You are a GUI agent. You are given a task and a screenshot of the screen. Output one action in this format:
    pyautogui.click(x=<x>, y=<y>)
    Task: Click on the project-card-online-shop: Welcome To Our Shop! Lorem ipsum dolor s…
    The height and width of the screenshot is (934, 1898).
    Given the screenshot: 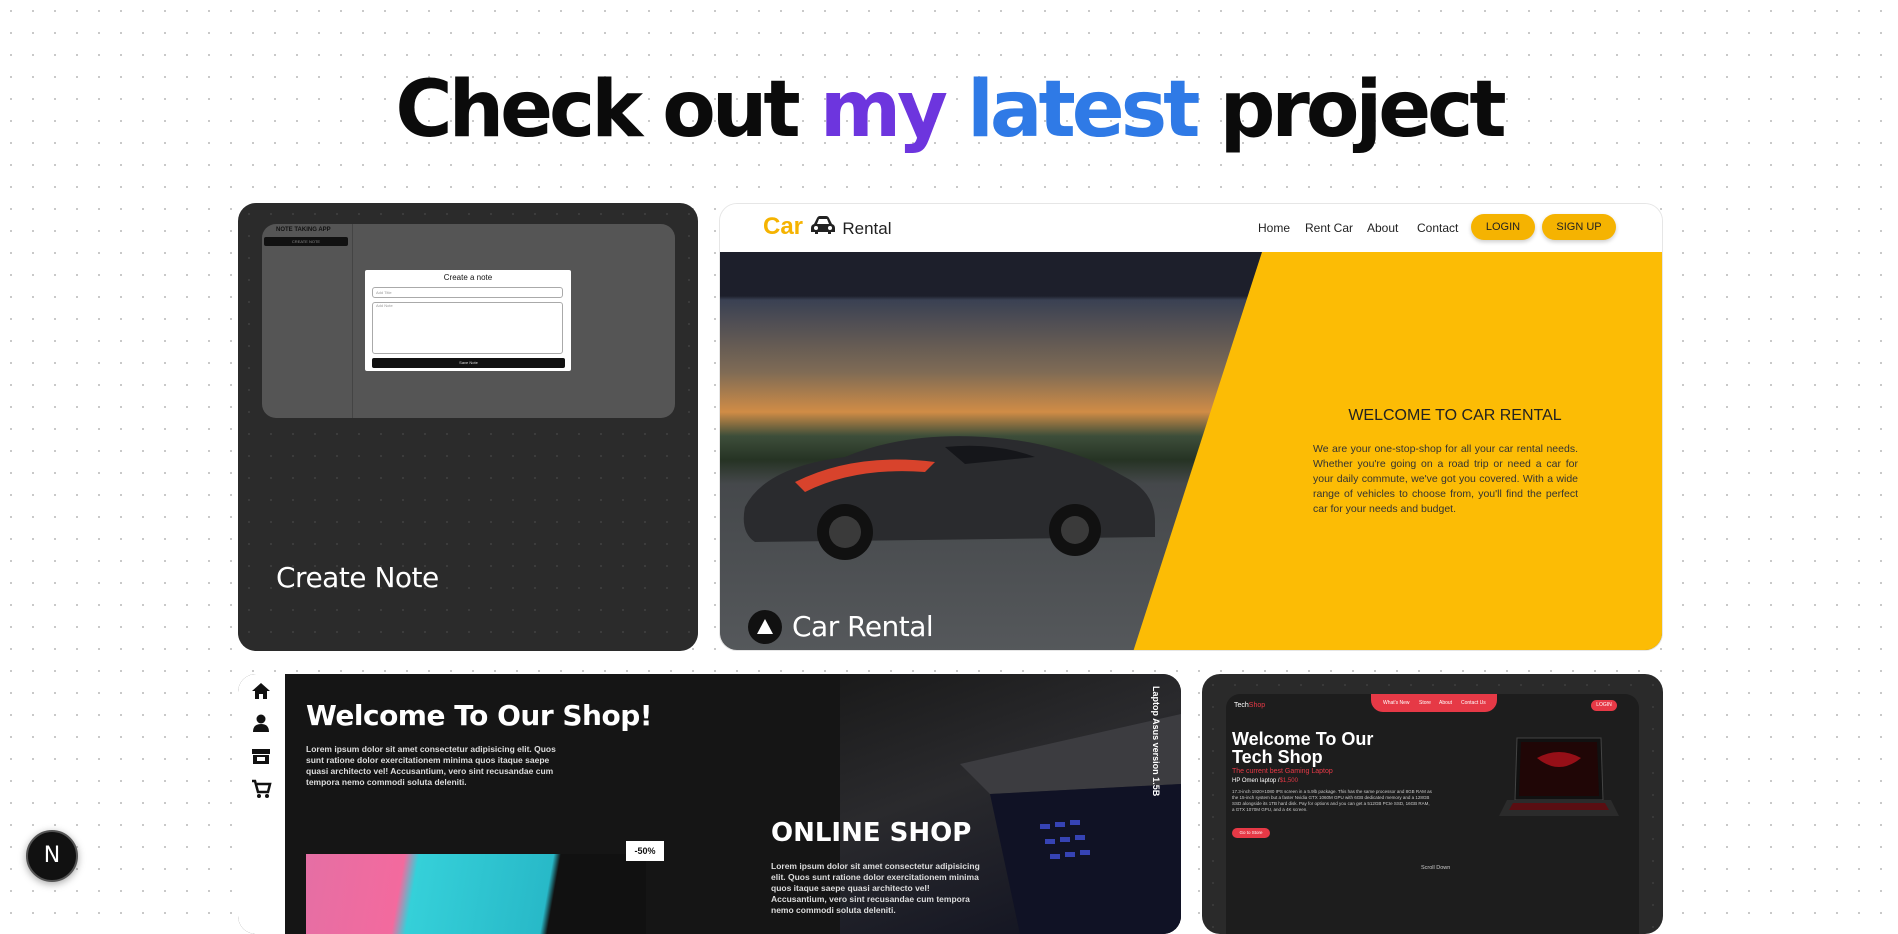 What is the action you would take?
    pyautogui.click(x=709, y=804)
    